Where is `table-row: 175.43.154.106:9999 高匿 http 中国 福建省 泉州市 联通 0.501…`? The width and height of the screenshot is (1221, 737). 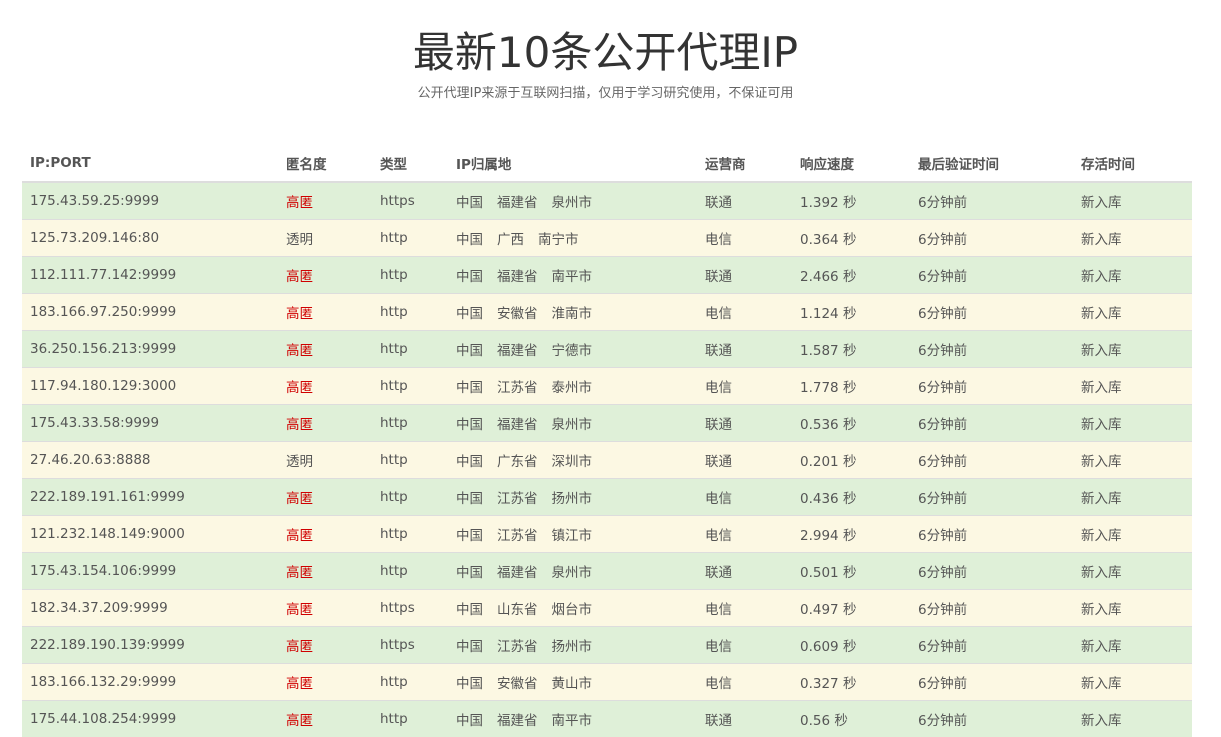 table-row: 175.43.154.106:9999 高匿 http 中国 福建省 泉州市 联通 0.501… is located at coordinates (607, 571).